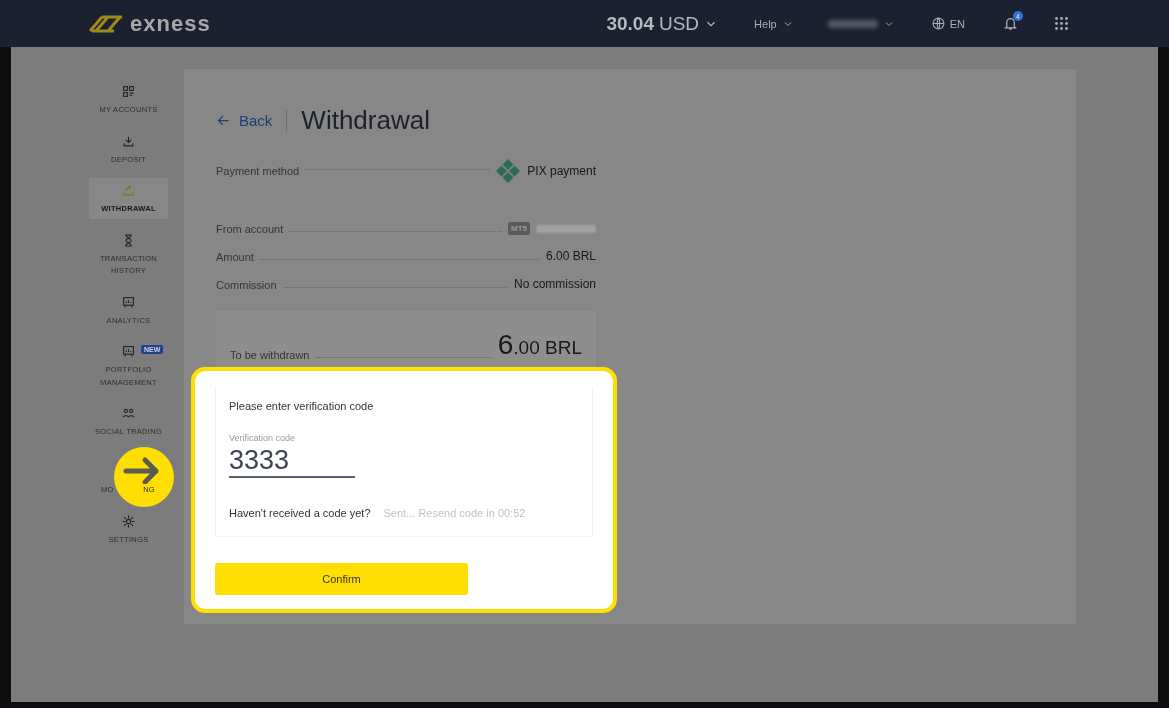 The image size is (1169, 708). Describe the element at coordinates (300, 513) in the screenshot. I see `resend-question: Haven't received a code yet?` at that location.